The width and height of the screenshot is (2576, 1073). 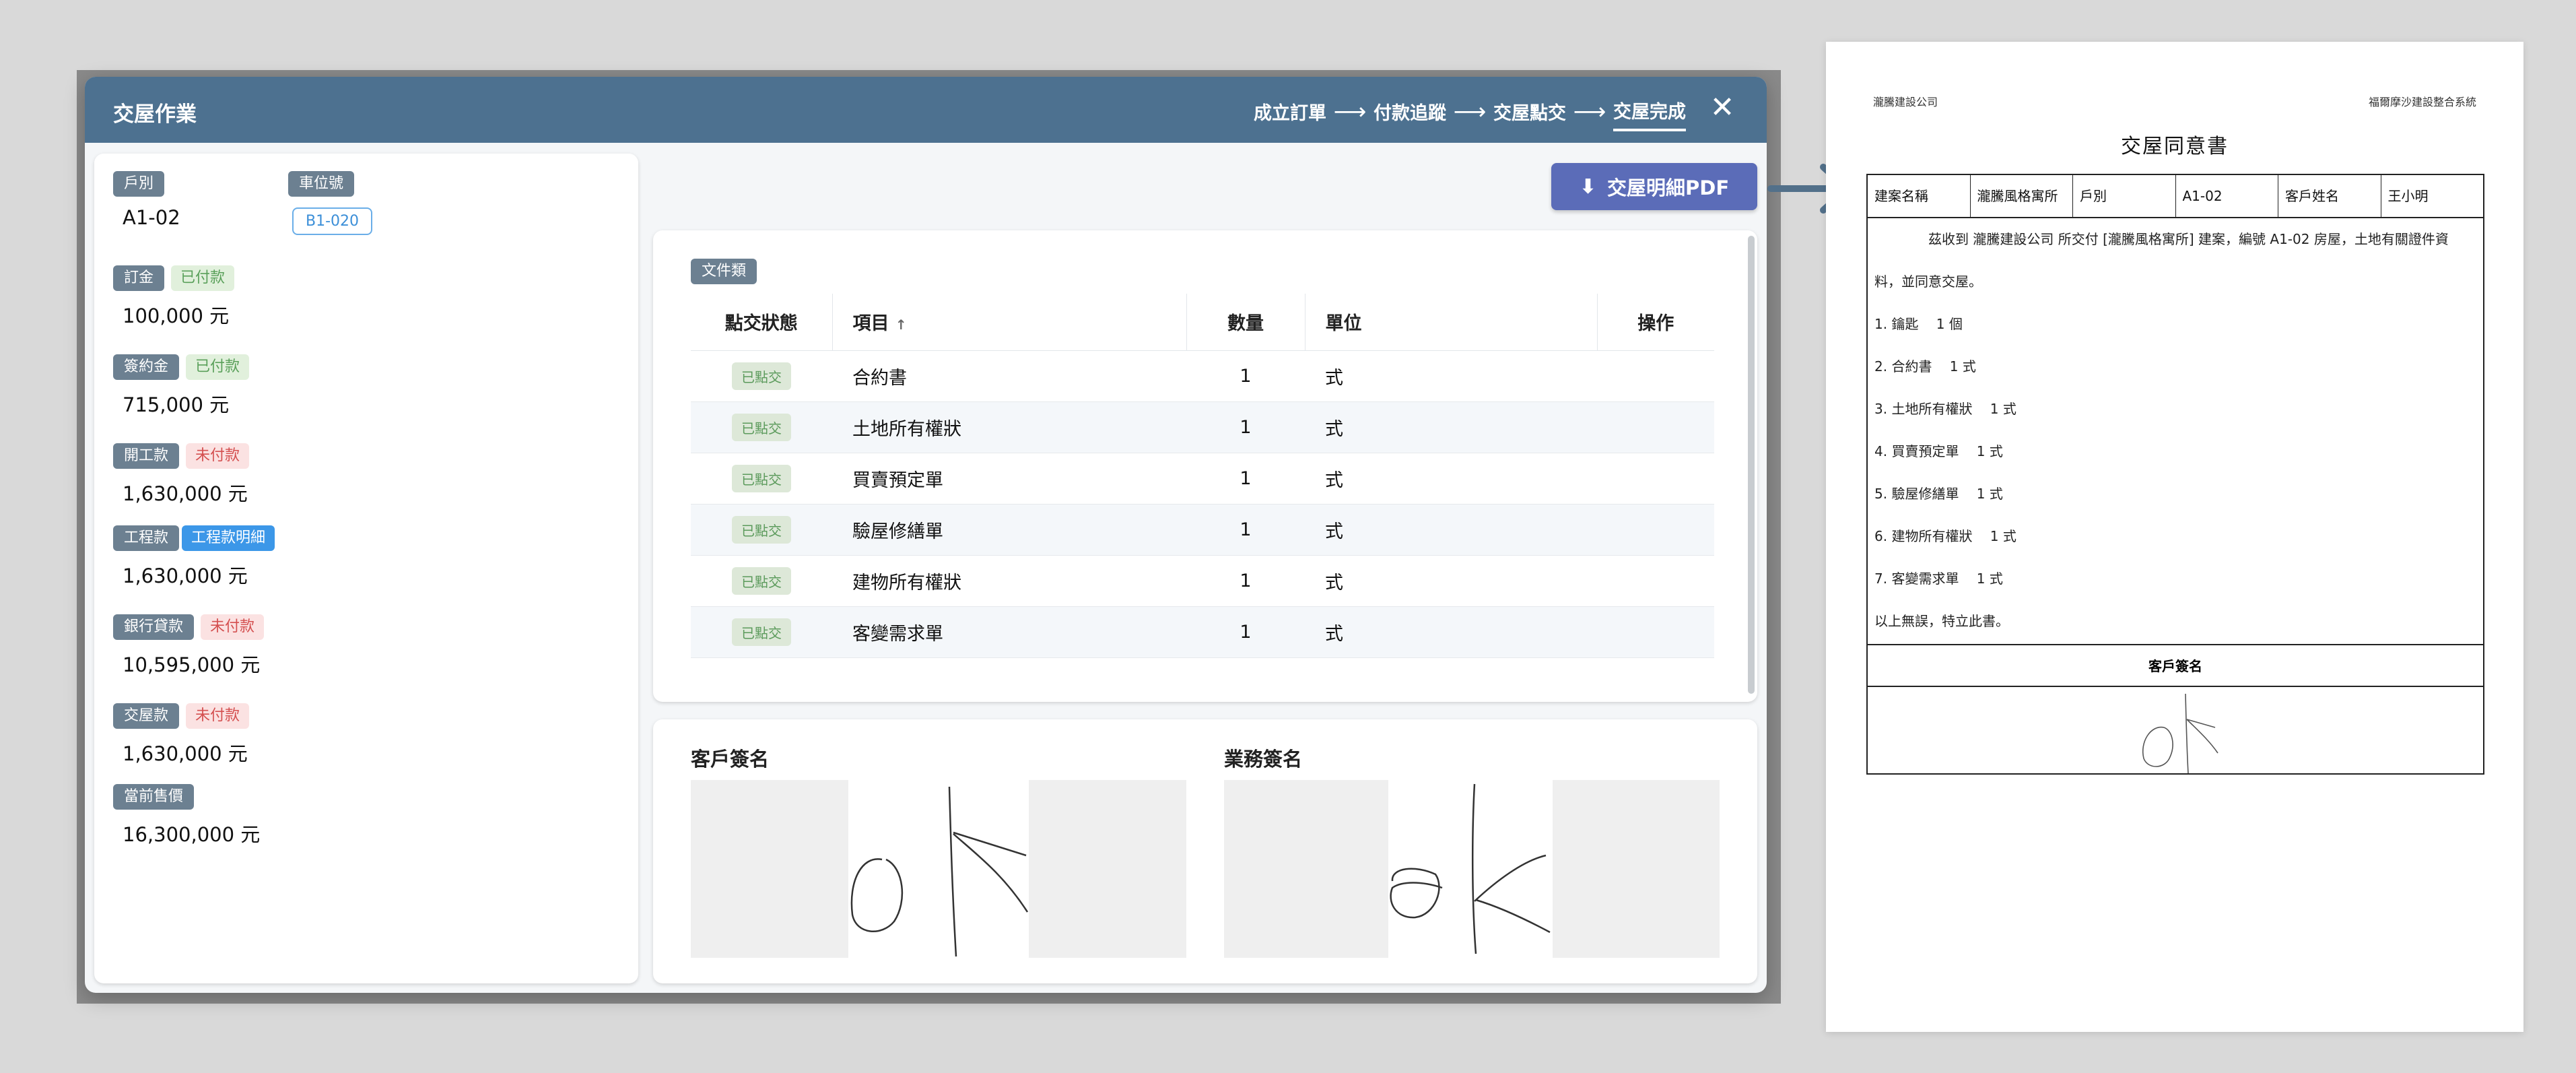 I want to click on document-info-row: 建案名稱 瀧騰風格寓所 戶別 A1-02 客戶姓名 王小明, so click(x=2176, y=196).